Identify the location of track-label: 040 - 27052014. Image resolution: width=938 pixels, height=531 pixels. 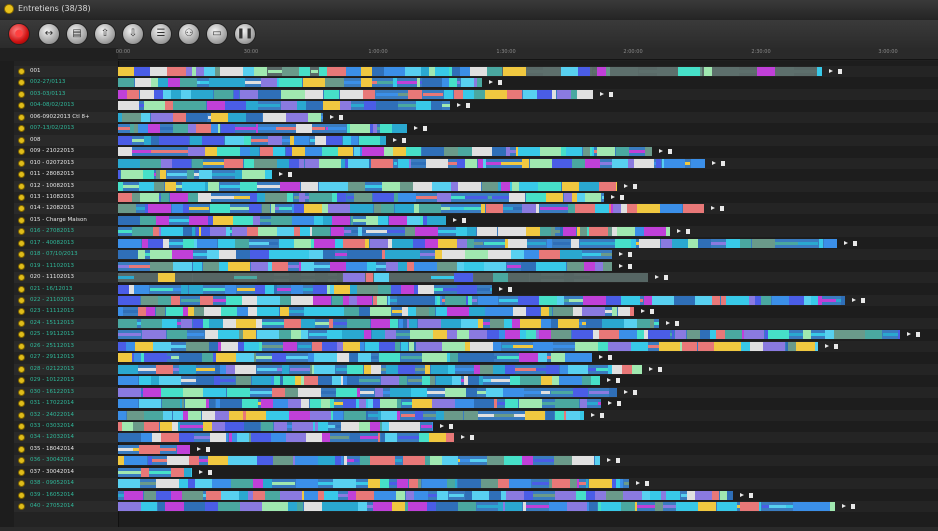
(52, 506).